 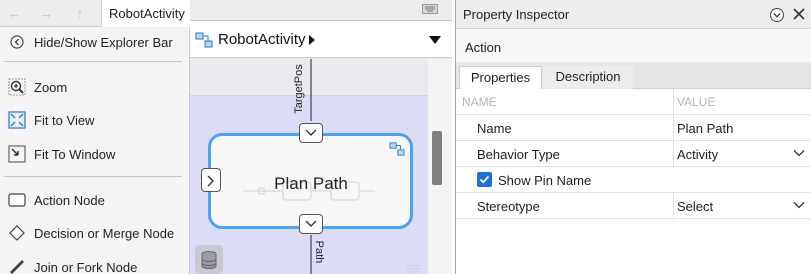 I want to click on menu-item-label: Fit To Window, so click(x=75, y=154).